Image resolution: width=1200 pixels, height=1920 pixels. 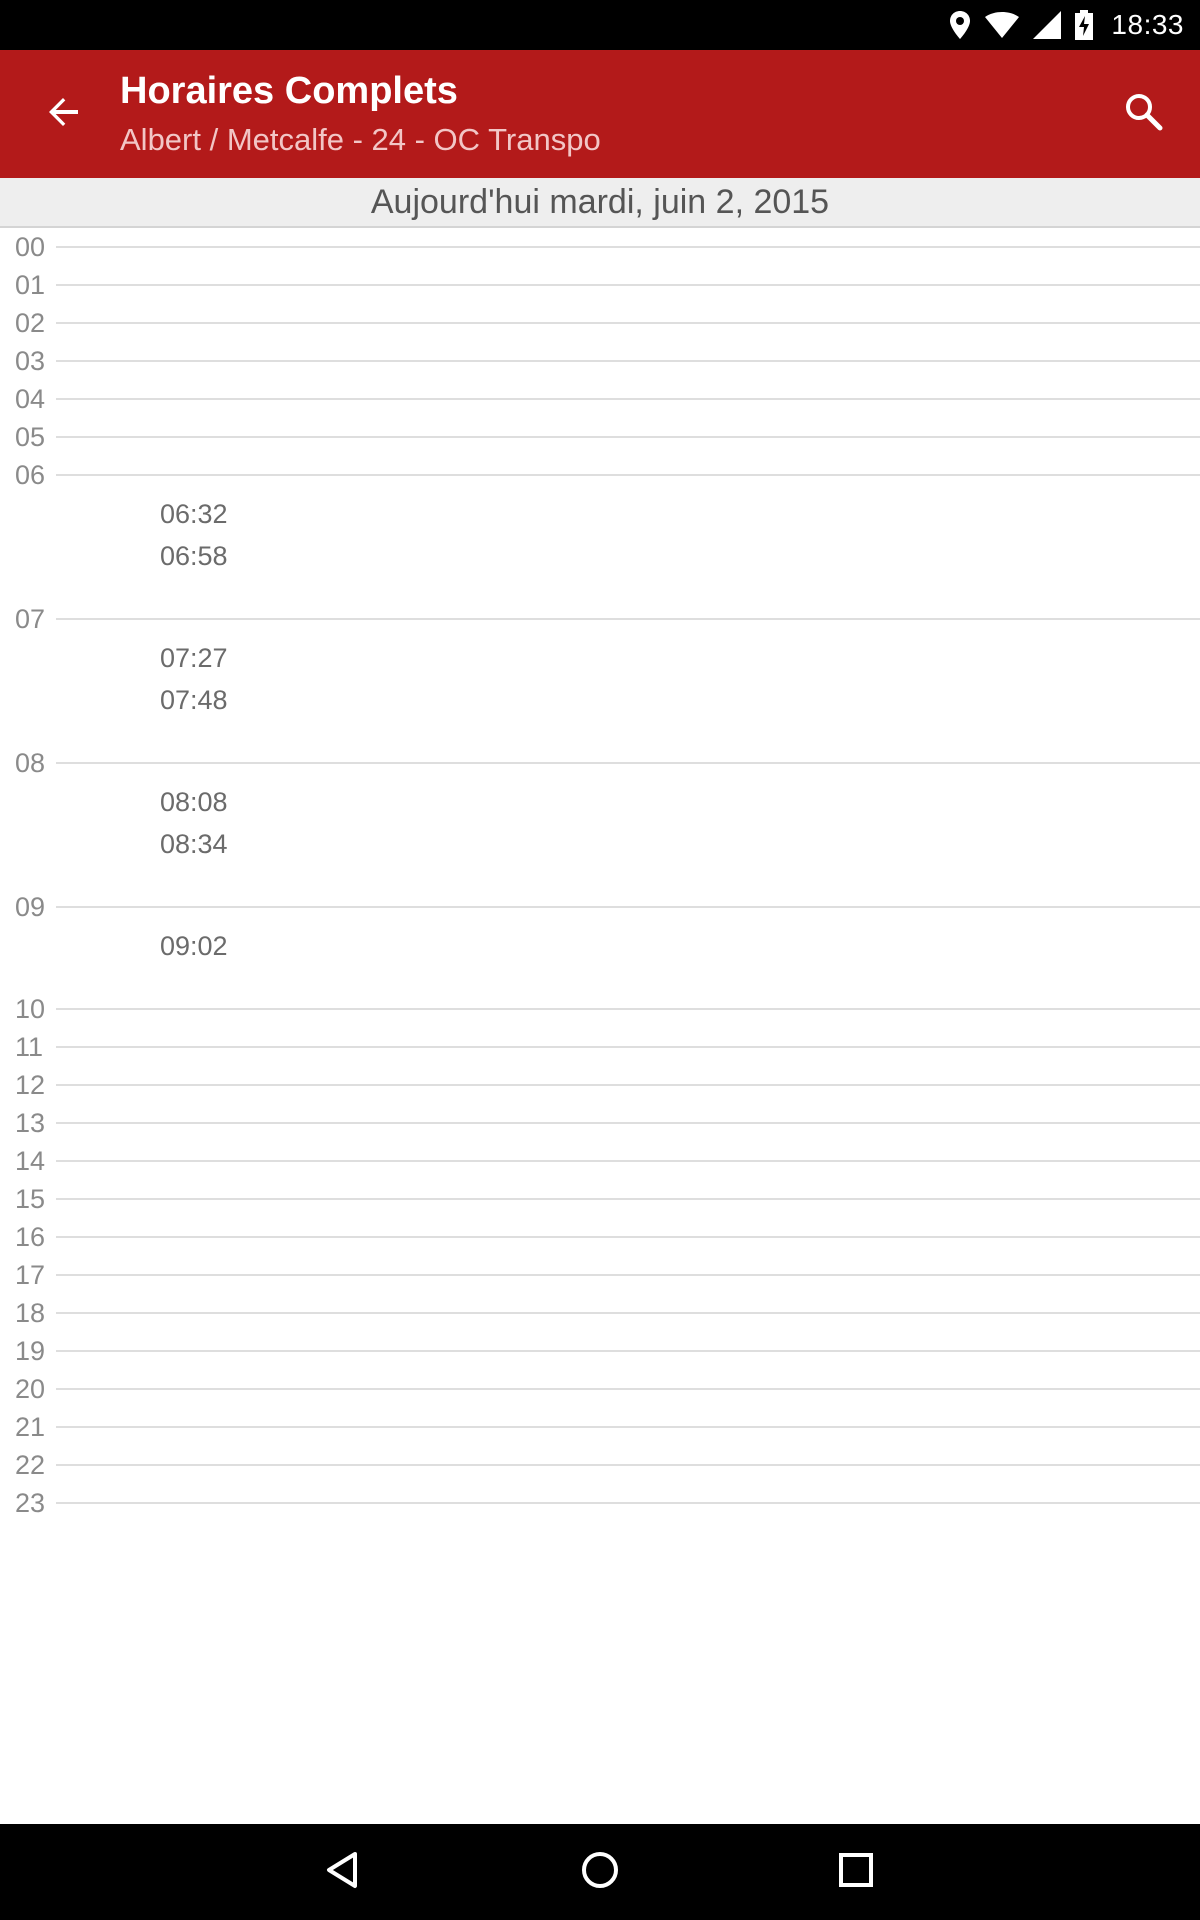 I want to click on hour-row: 23, so click(x=600, y=1503).